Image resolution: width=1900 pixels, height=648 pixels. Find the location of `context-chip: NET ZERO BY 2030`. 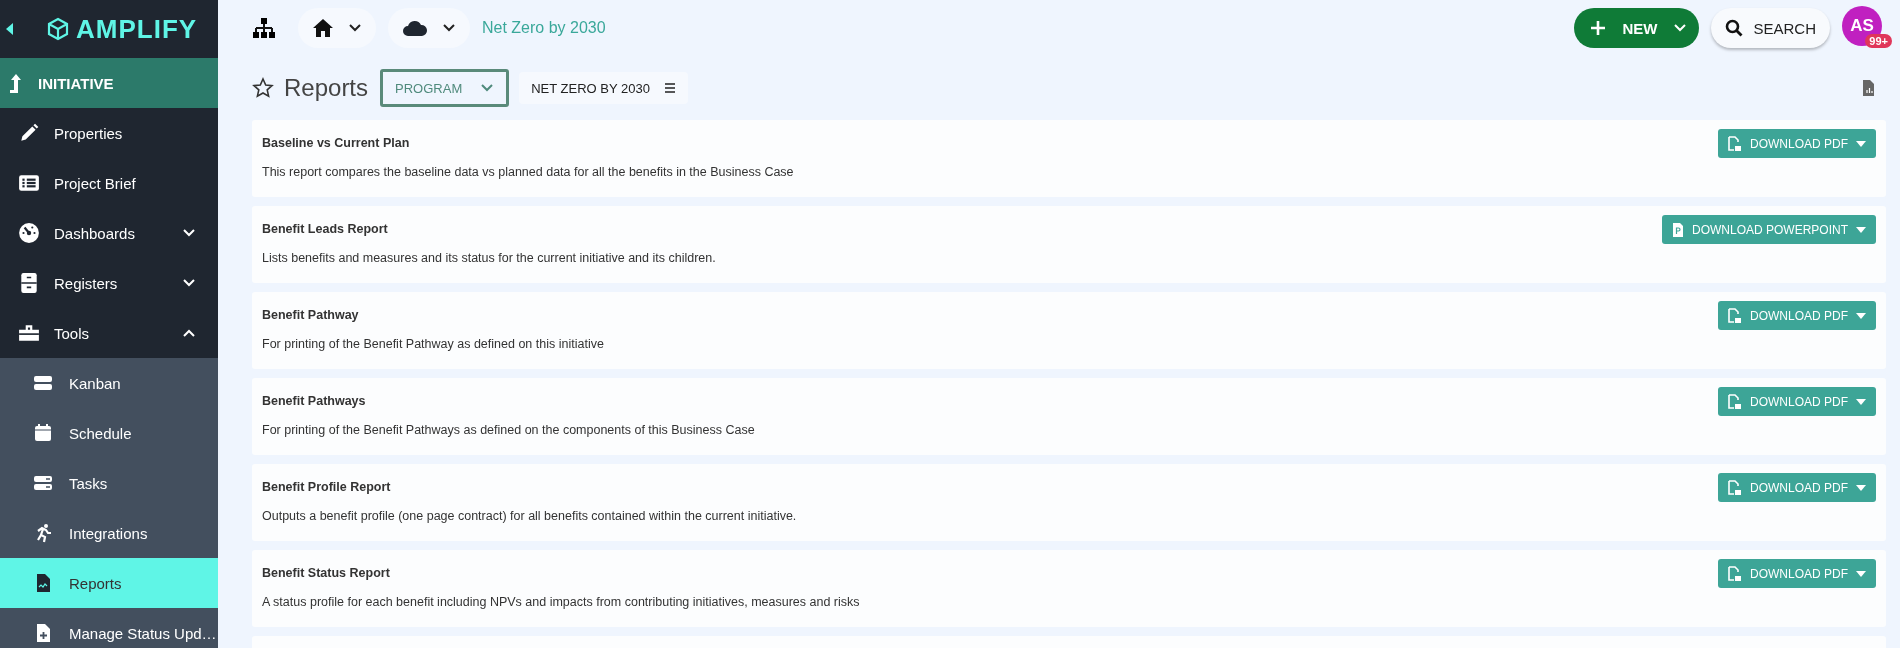

context-chip: NET ZERO BY 2030 is located at coordinates (603, 88).